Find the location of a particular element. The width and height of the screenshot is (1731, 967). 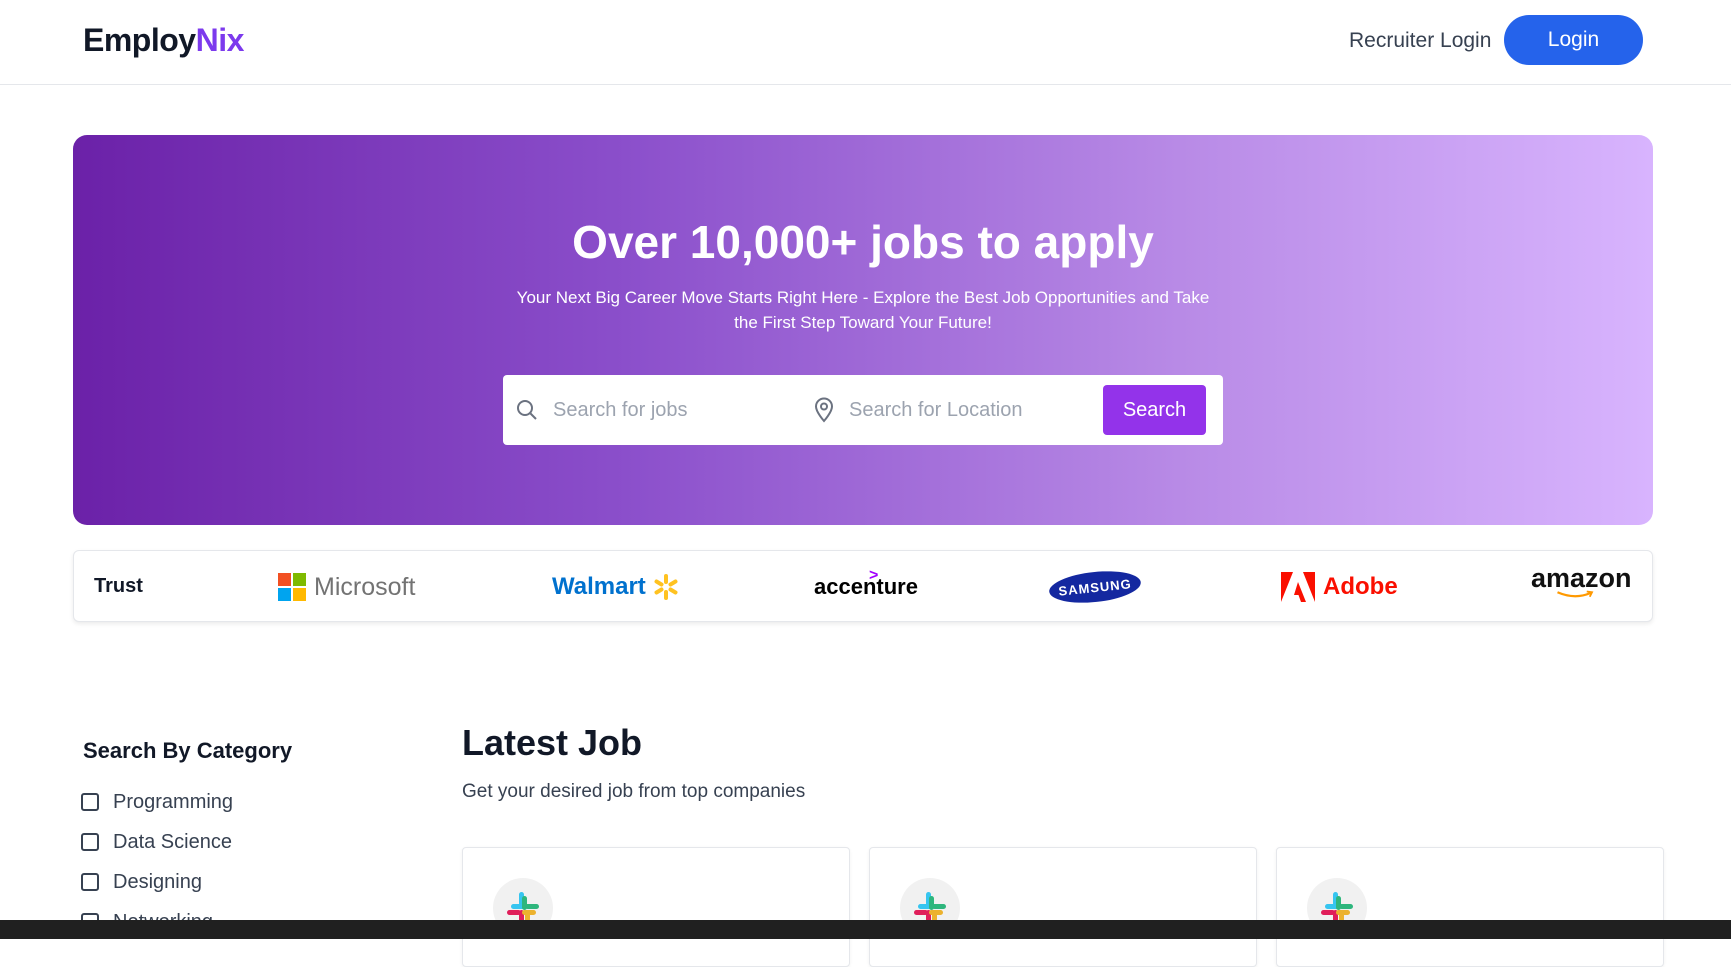

samsung-logo: SAMSUNG is located at coordinates (1095, 587).